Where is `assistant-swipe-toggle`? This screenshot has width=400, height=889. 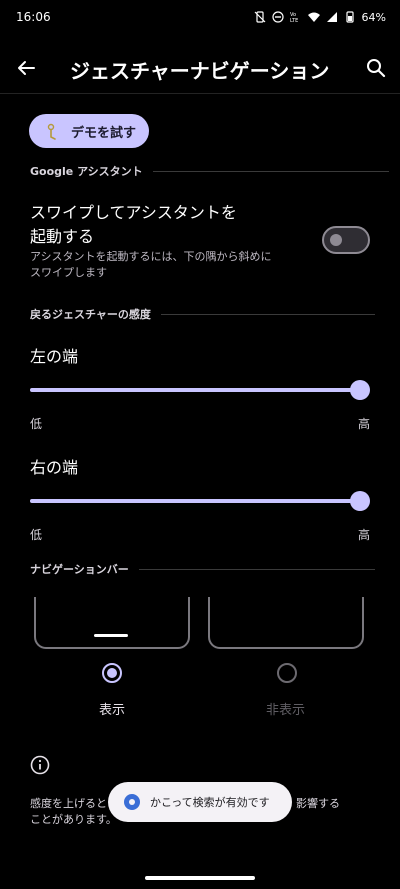 assistant-swipe-toggle is located at coordinates (346, 240).